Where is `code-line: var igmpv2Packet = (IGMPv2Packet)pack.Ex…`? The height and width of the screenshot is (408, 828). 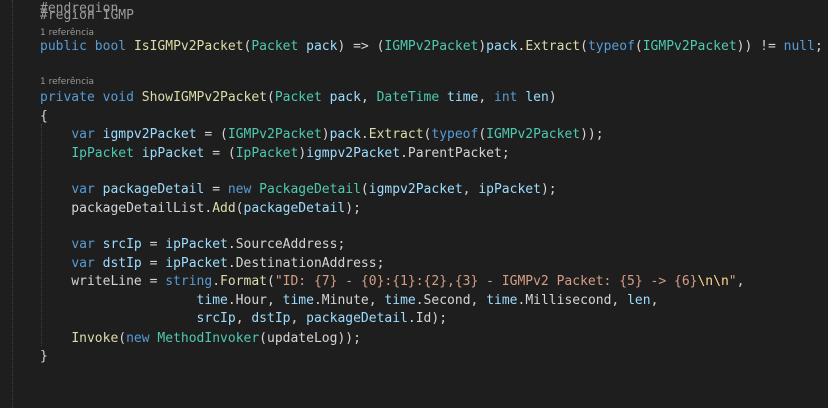
code-line: var igmpv2Packet = (IGMPv2Packet)pack.Ex… is located at coordinates (414, 135).